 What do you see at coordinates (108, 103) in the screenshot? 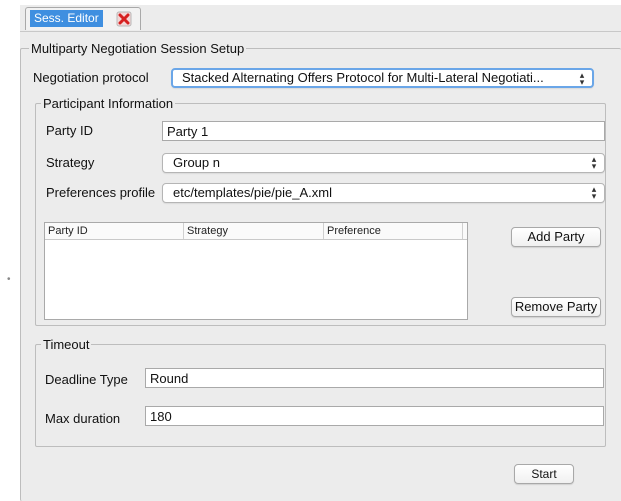
I see `participant-info-legend: Participant Information` at bounding box center [108, 103].